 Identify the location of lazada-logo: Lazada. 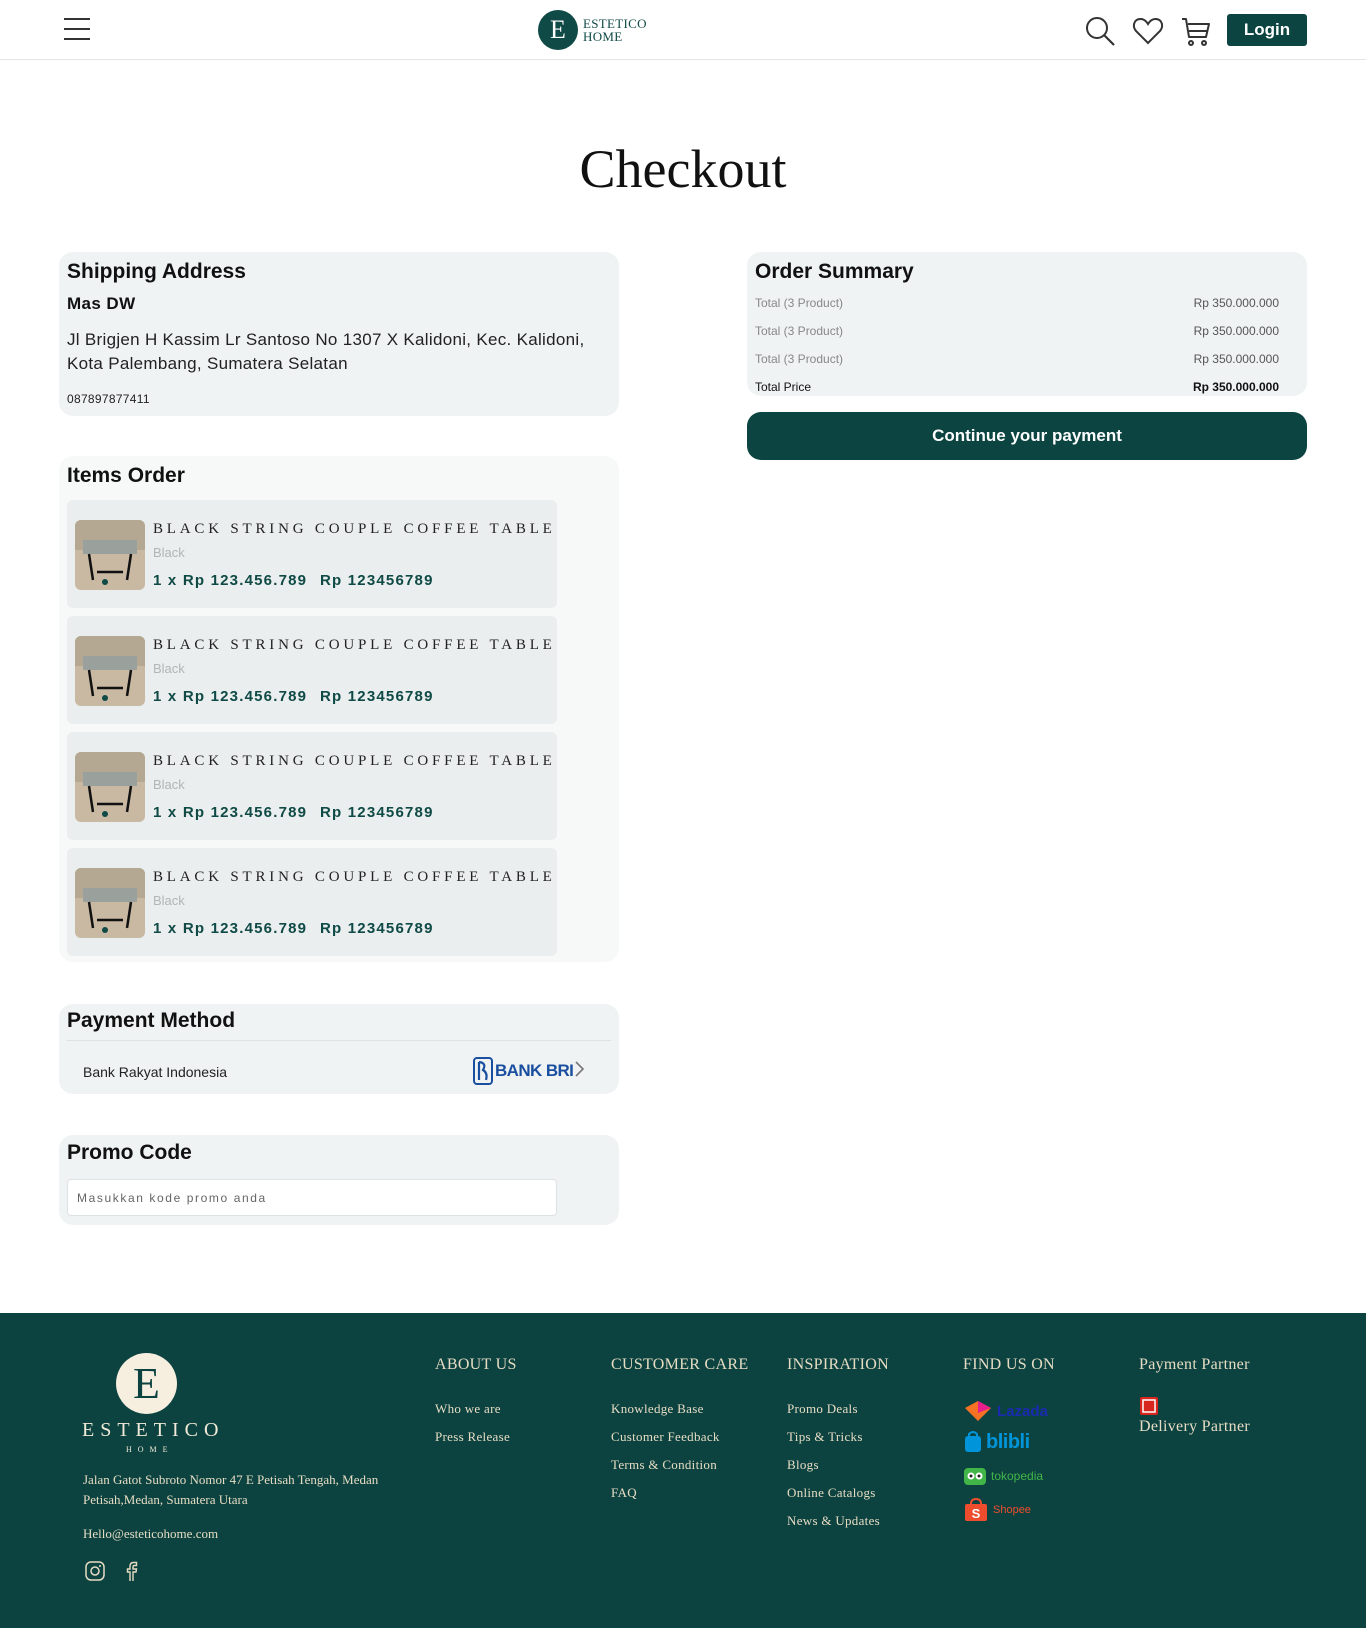
(1005, 1411).